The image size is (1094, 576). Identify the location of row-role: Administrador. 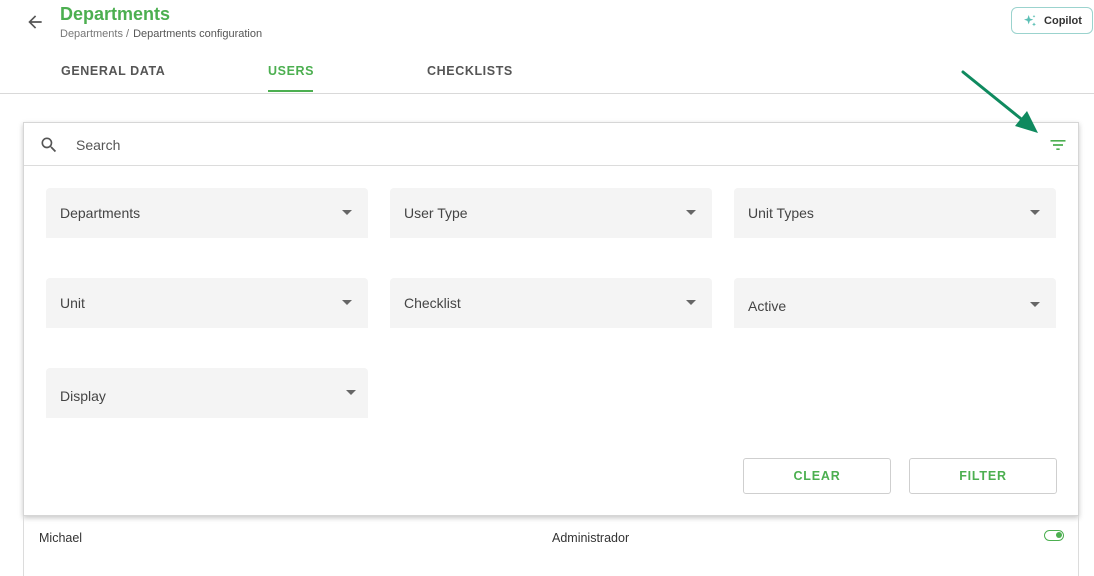
(591, 538).